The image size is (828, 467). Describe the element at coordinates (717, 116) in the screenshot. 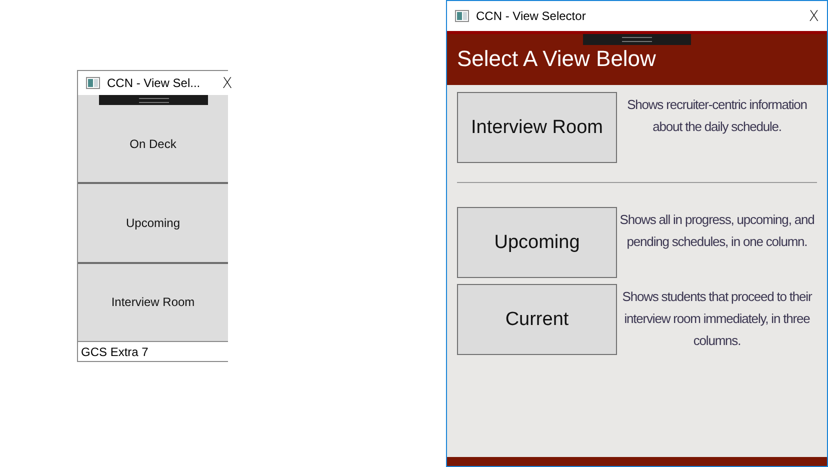

I see `view-description: Shows recruiter-centric information about the daily schedule.` at that location.